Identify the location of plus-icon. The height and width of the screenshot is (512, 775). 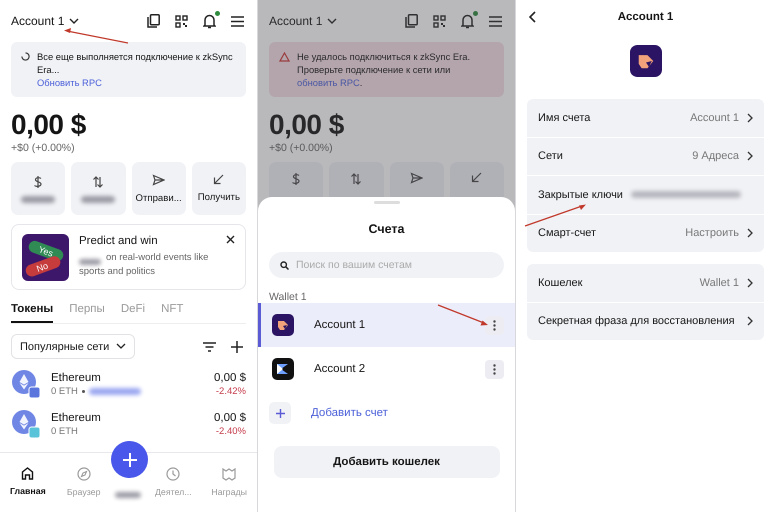
(129, 459).